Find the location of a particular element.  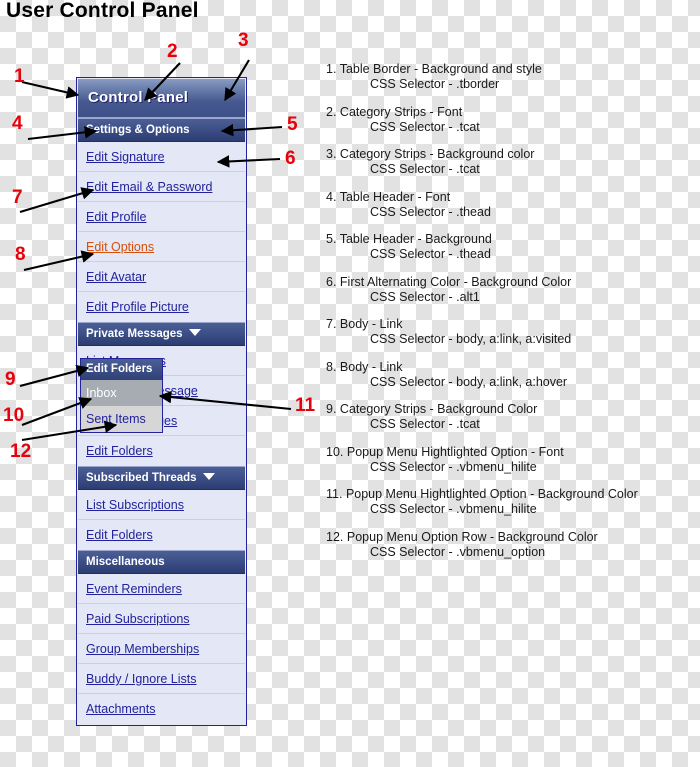

annotation-number-1: 1 is located at coordinates (19, 76).